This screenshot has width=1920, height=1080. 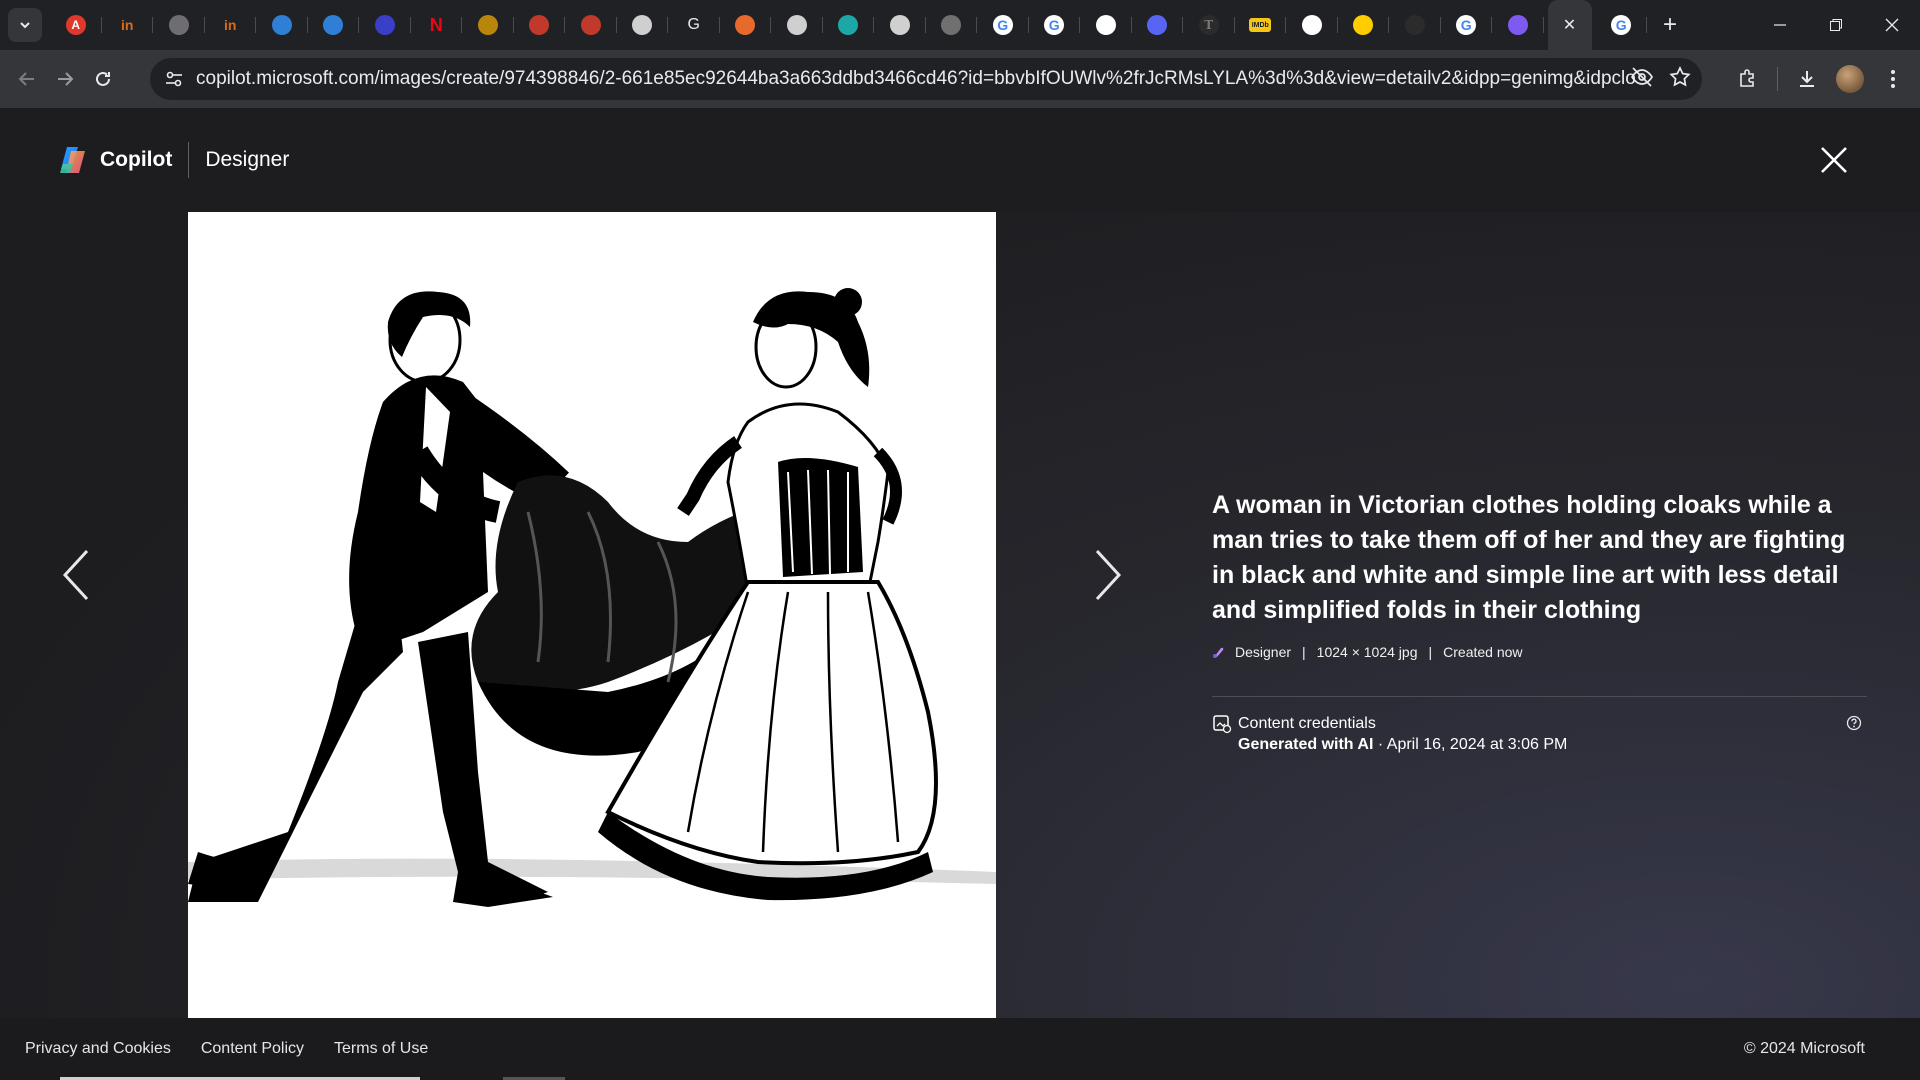 What do you see at coordinates (1748, 79) in the screenshot?
I see `extensions-button` at bounding box center [1748, 79].